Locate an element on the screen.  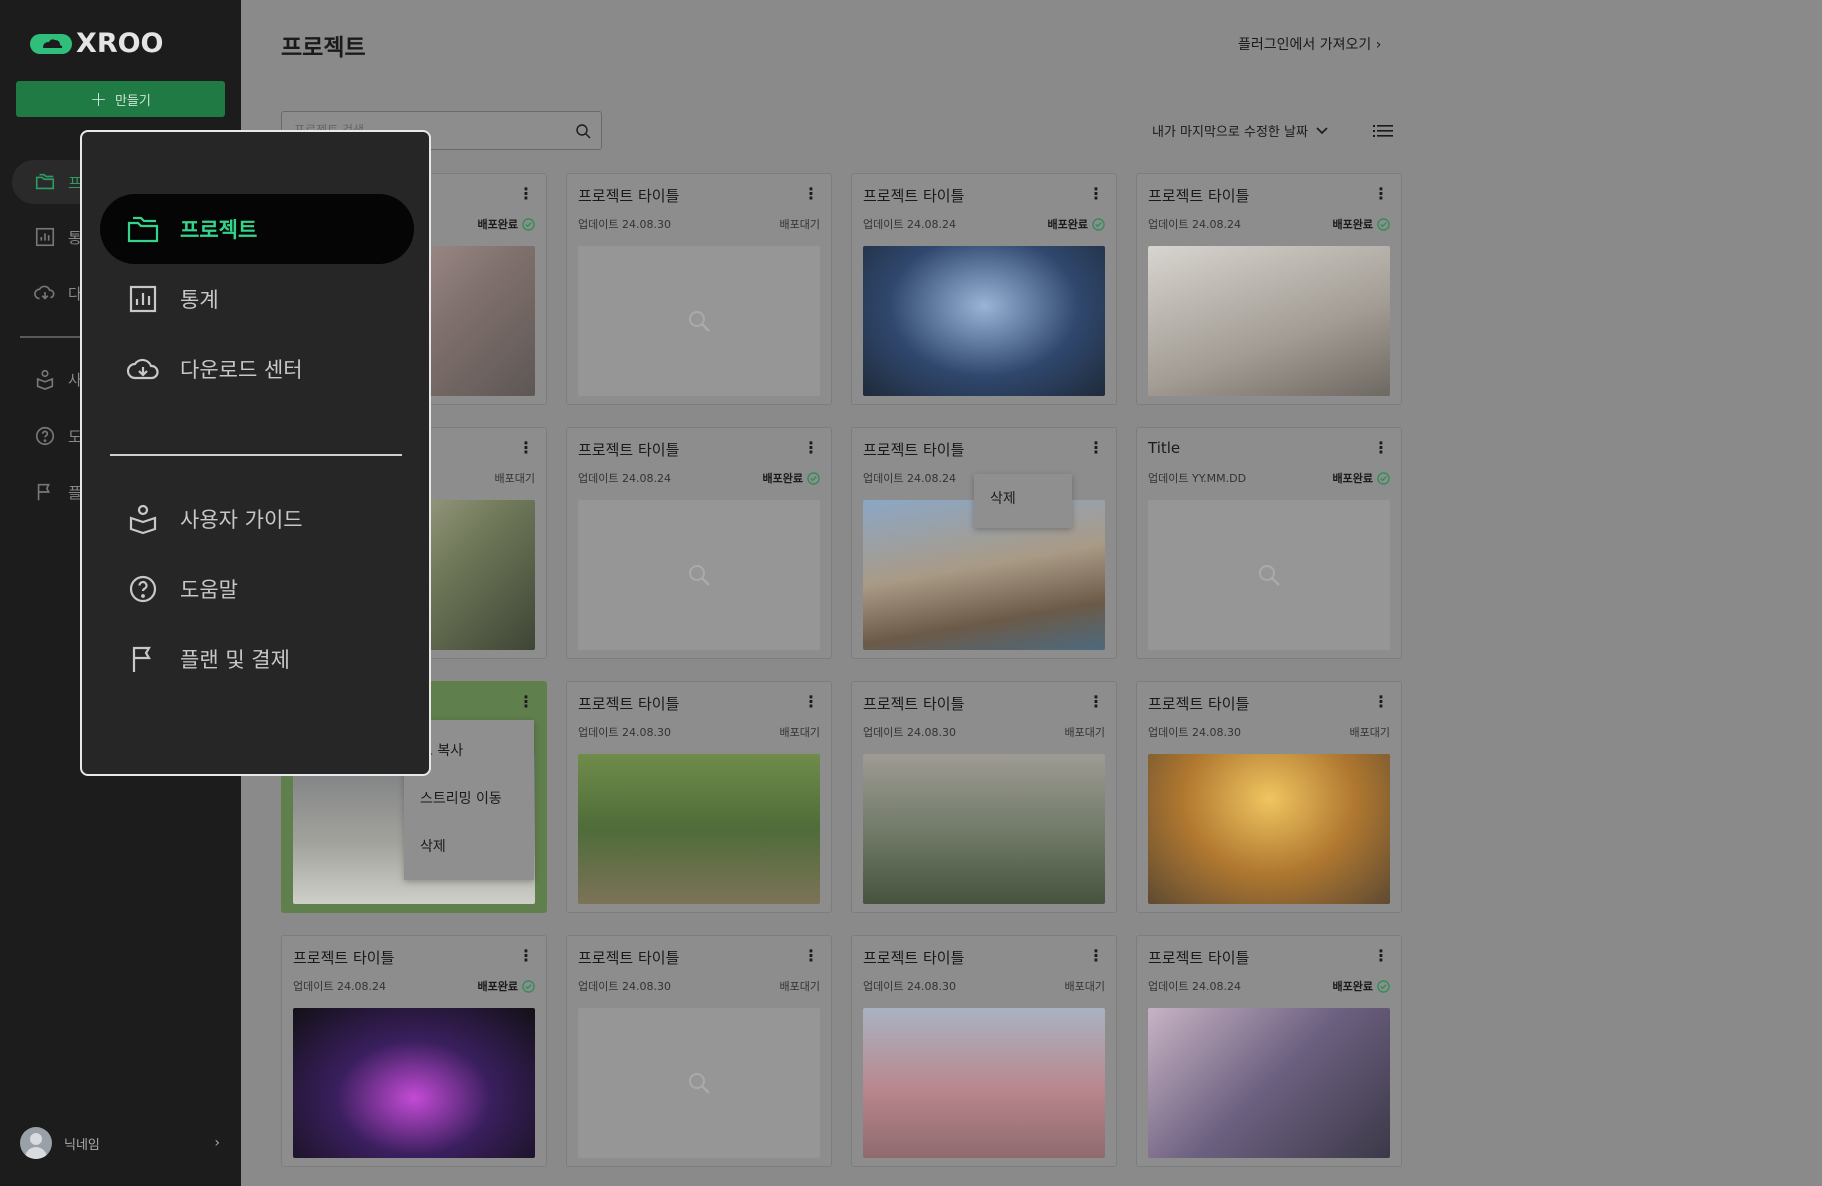
deploy-status-label: 배포대기 is located at coordinates (1084, 732).